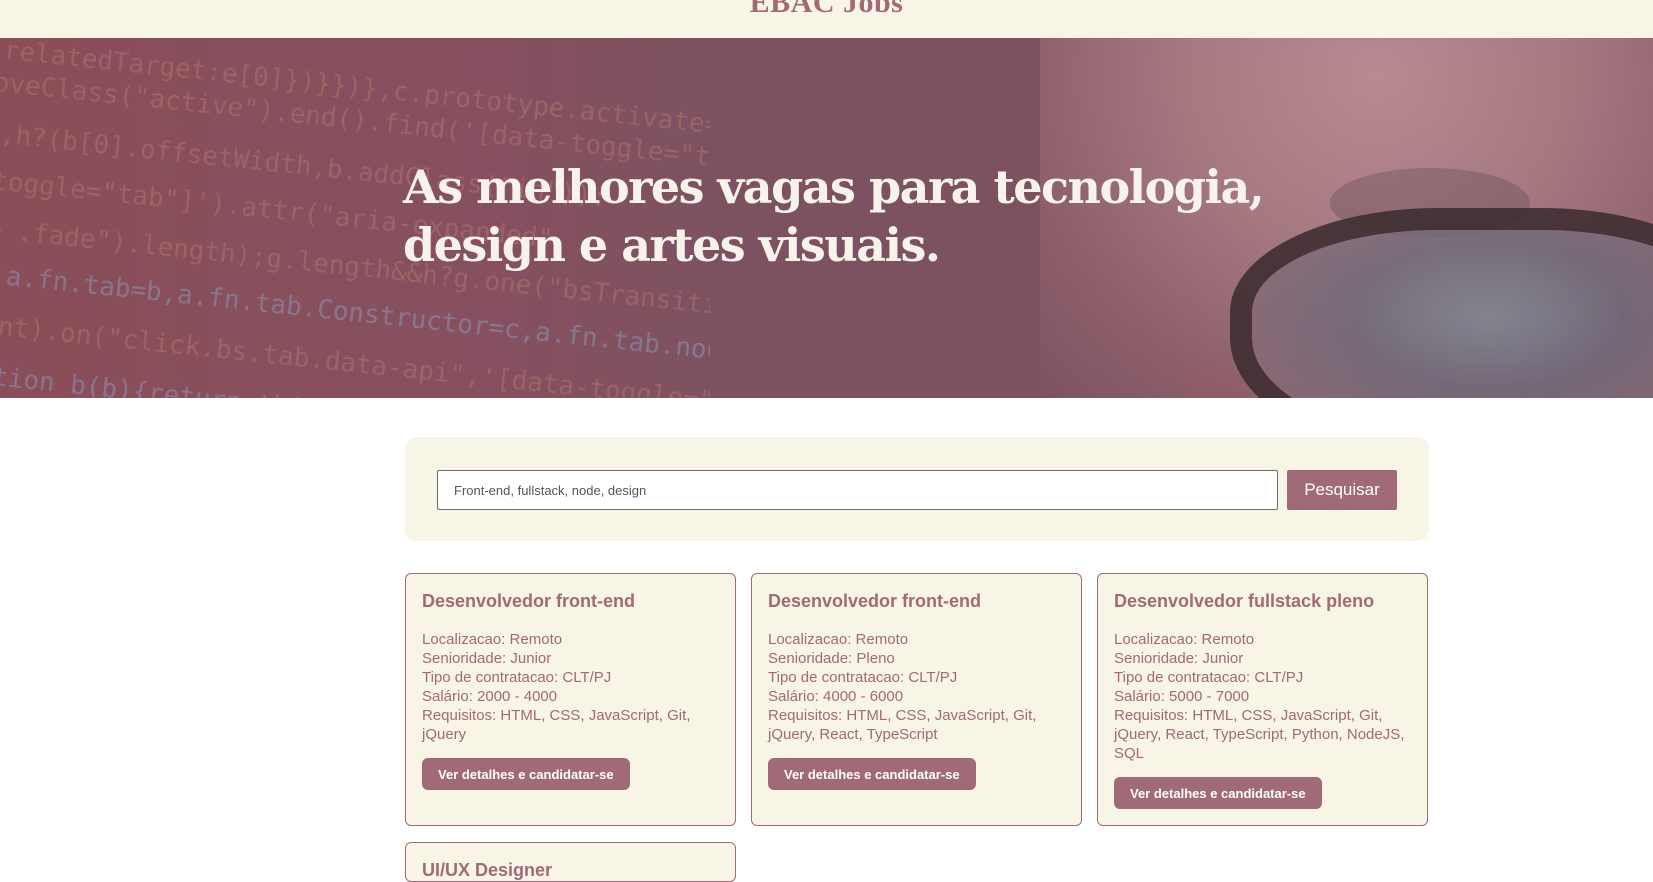 This screenshot has width=1653, height=882. What do you see at coordinates (490, 696) in the screenshot?
I see `job-salary: Salário: 2000 - 4000` at bounding box center [490, 696].